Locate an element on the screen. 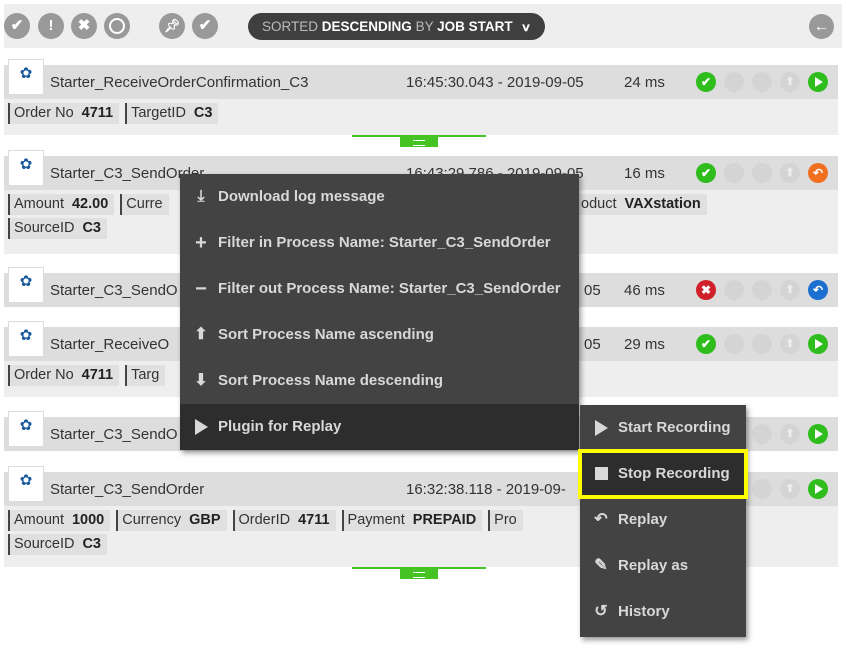 This screenshot has height=669, width=846. filter-error-x-icon: ✖ is located at coordinates (84, 26).